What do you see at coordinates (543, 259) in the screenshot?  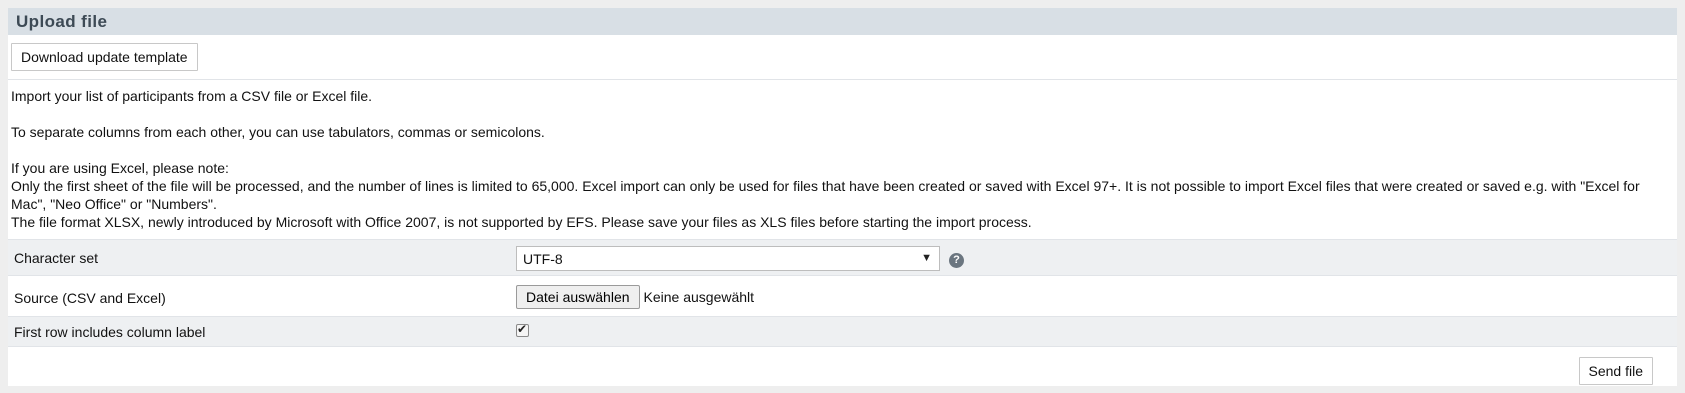 I see `charset-selected-value: UTF-8` at bounding box center [543, 259].